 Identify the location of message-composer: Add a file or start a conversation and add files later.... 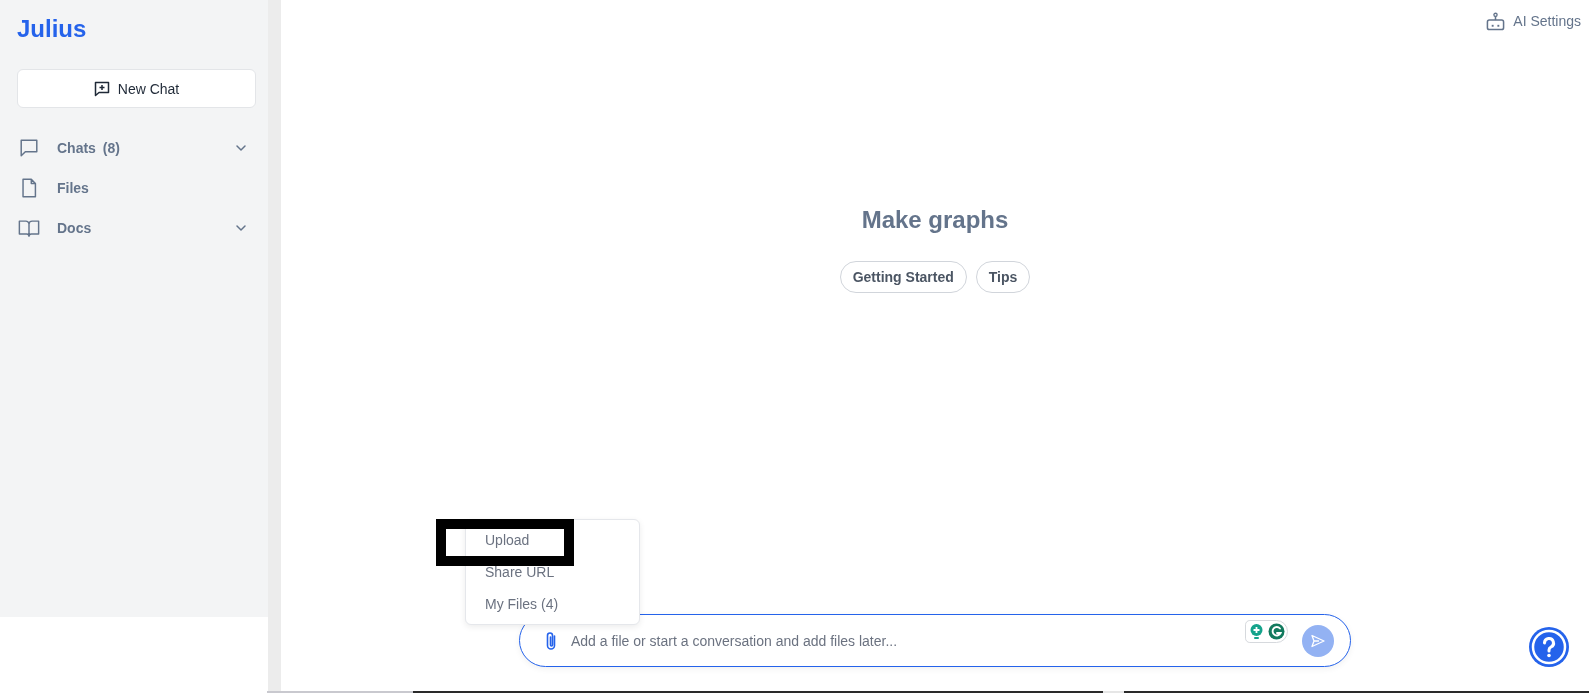
(935, 640).